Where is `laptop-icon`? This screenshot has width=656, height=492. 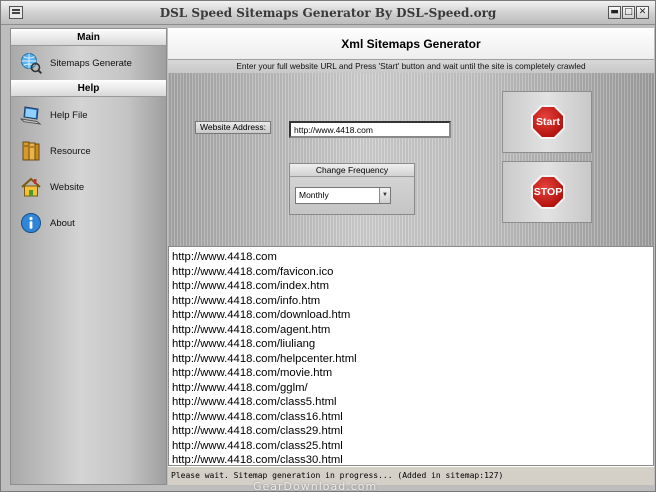
laptop-icon is located at coordinates (30, 115).